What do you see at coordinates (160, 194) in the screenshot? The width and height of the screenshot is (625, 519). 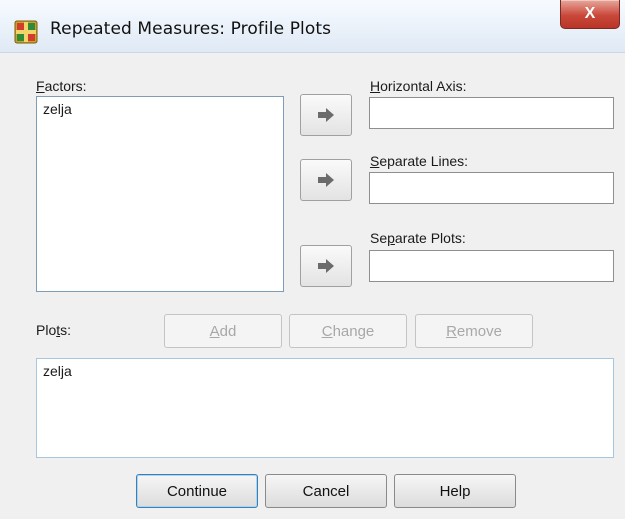 I see `factors-listbox: zelja` at bounding box center [160, 194].